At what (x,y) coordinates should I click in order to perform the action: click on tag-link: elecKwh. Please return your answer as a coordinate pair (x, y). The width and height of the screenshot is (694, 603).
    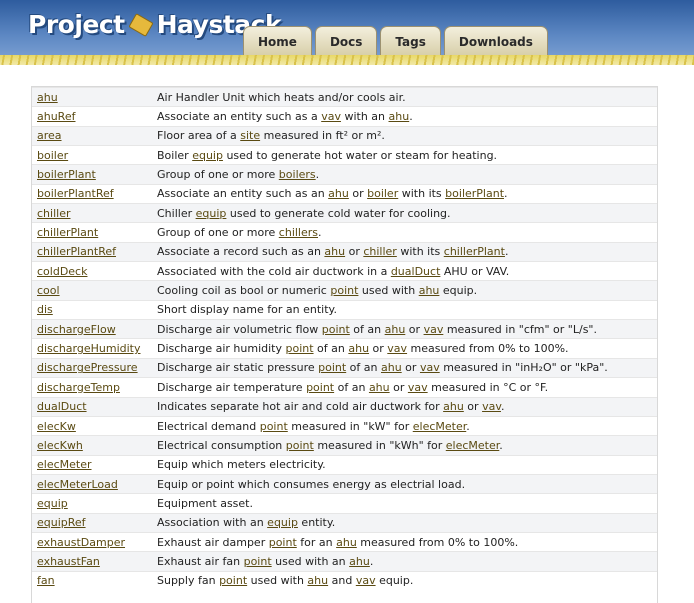
    Looking at the image, I should click on (60, 445).